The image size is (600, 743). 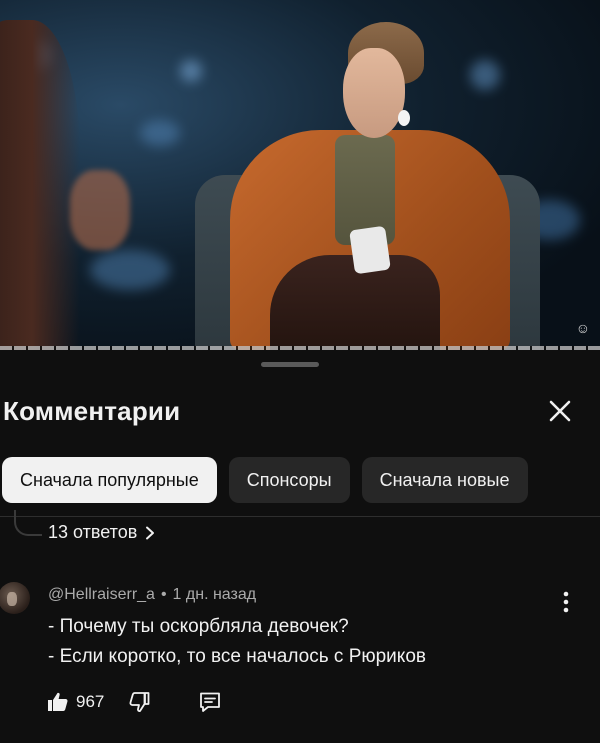 I want to click on earring, so click(x=404, y=118).